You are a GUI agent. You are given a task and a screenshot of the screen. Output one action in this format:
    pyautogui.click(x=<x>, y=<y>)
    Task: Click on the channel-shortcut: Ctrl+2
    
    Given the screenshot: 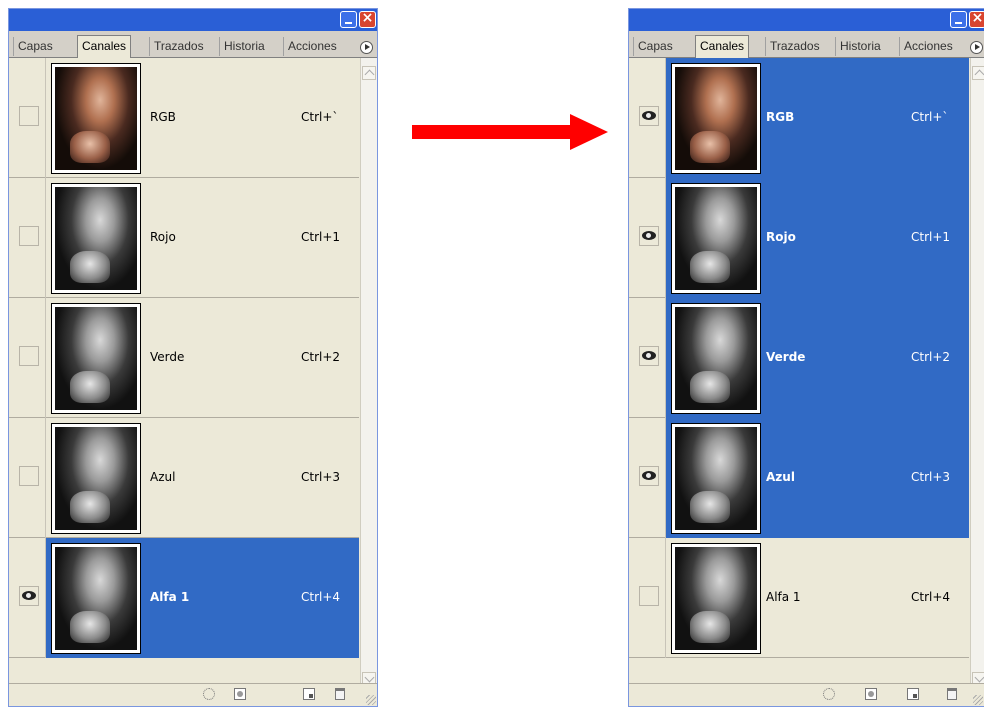 What is the action you would take?
    pyautogui.click(x=321, y=357)
    